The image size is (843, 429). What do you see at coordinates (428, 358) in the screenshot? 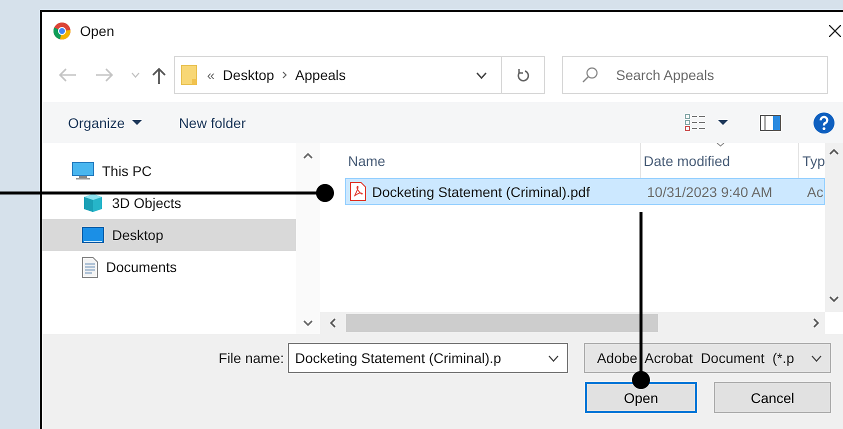
I see `file-name-field: Docketing Statement (Criminal).p` at bounding box center [428, 358].